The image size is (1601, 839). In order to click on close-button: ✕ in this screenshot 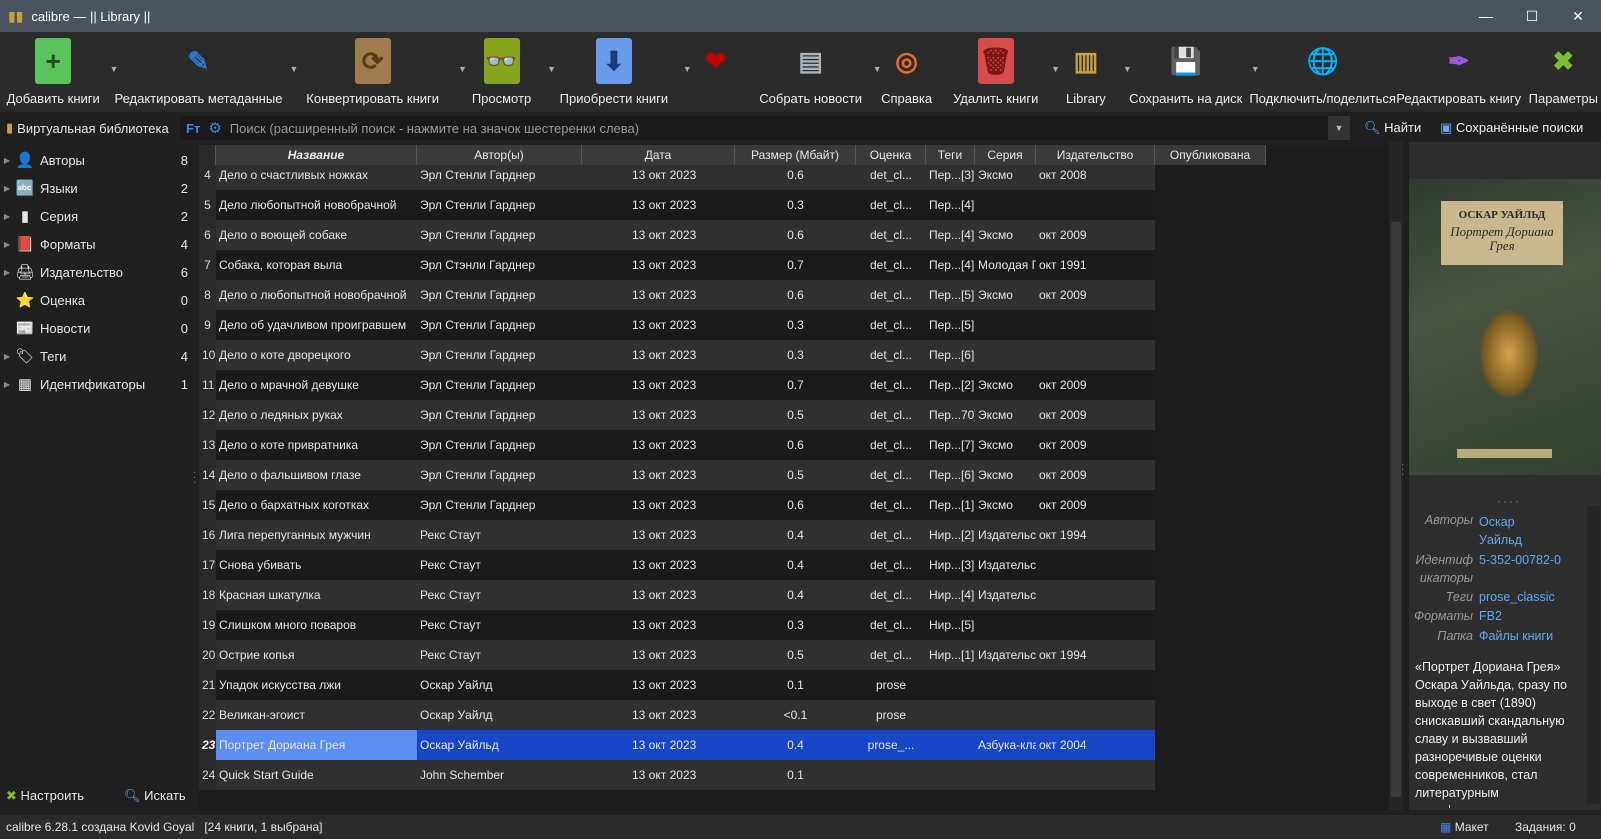, I will do `click(1578, 16)`.